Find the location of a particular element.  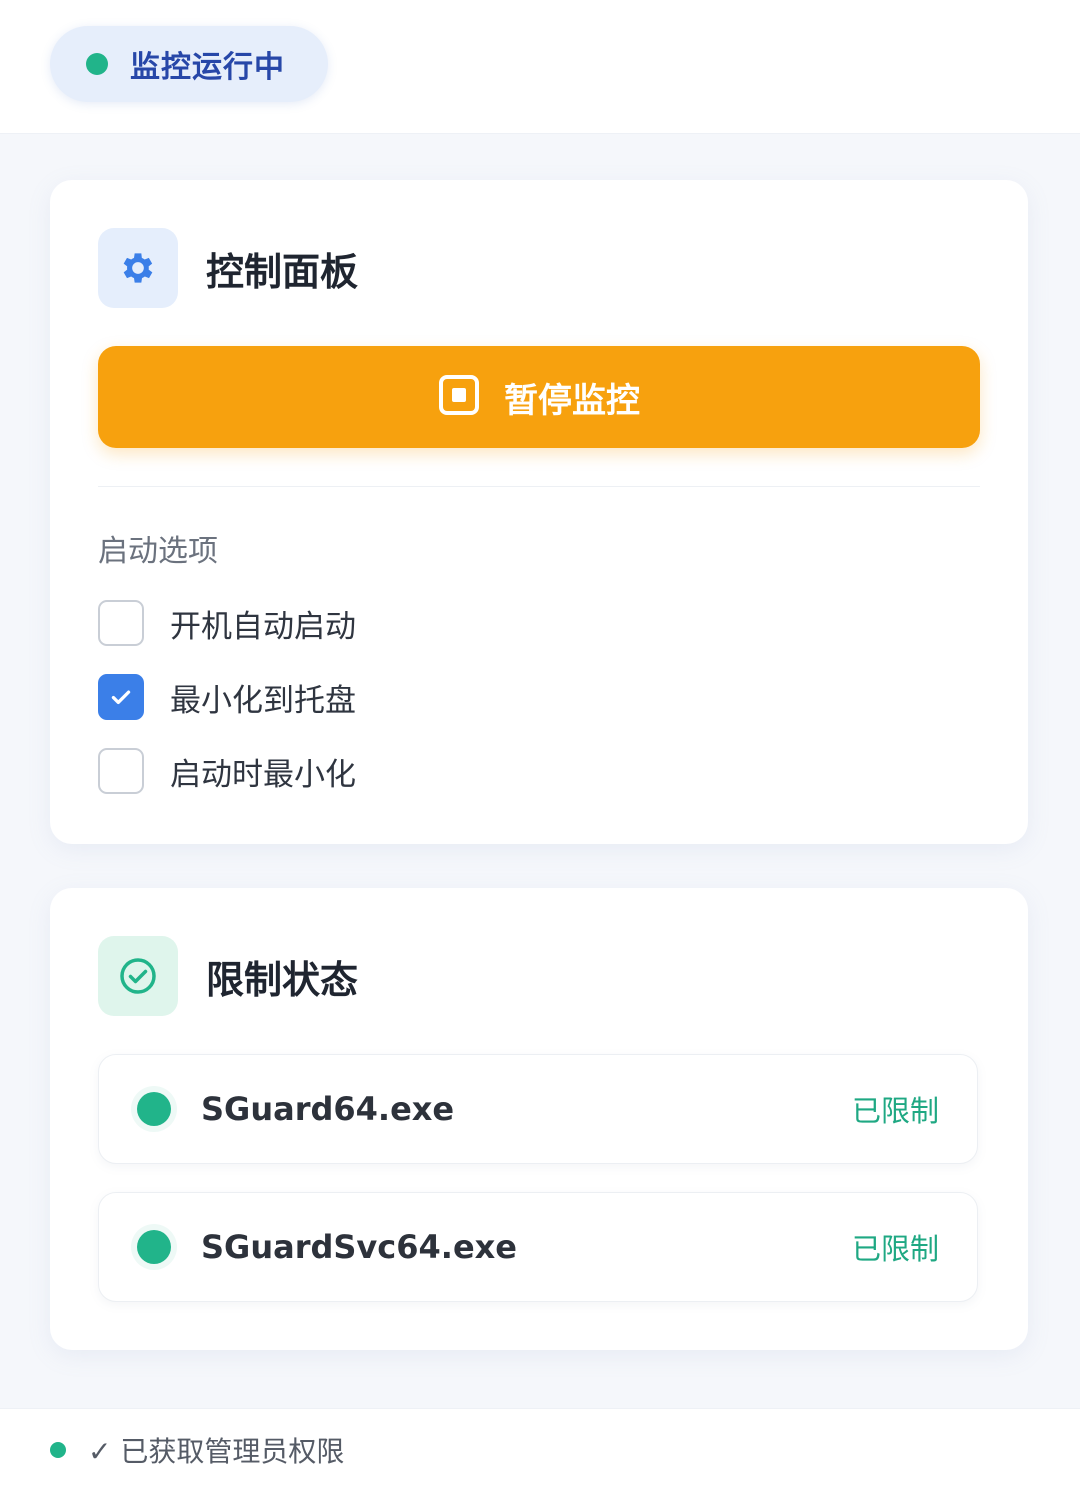

stop-icon is located at coordinates (459, 397).